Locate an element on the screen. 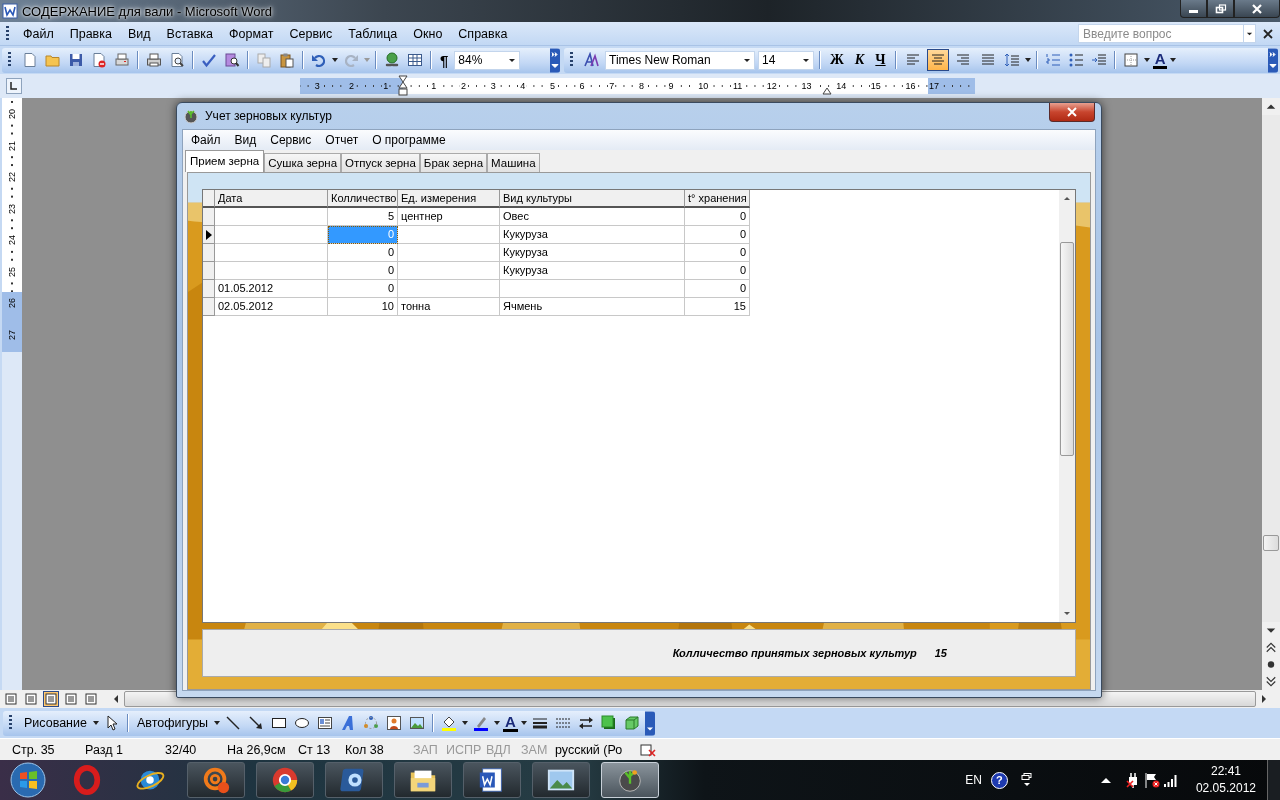 The image size is (1280, 800). line-color-icon is located at coordinates (481, 723).